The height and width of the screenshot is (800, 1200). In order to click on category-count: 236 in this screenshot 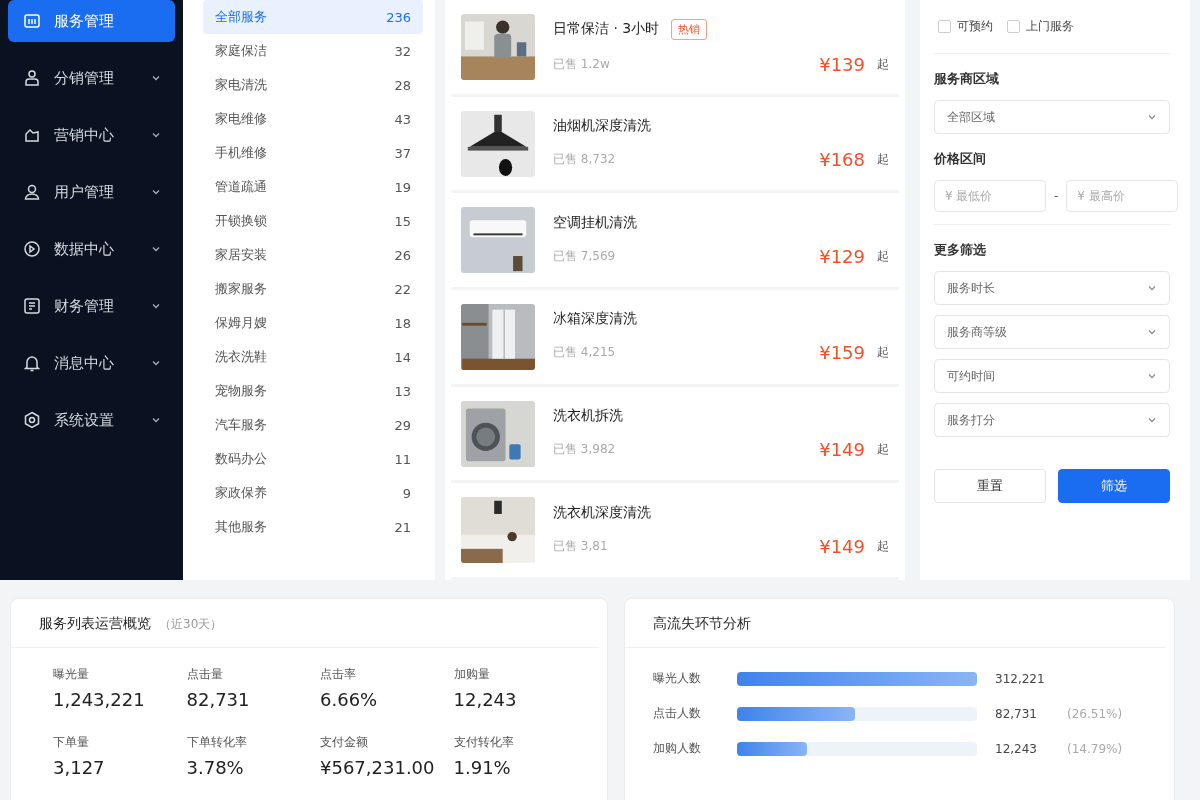, I will do `click(398, 17)`.